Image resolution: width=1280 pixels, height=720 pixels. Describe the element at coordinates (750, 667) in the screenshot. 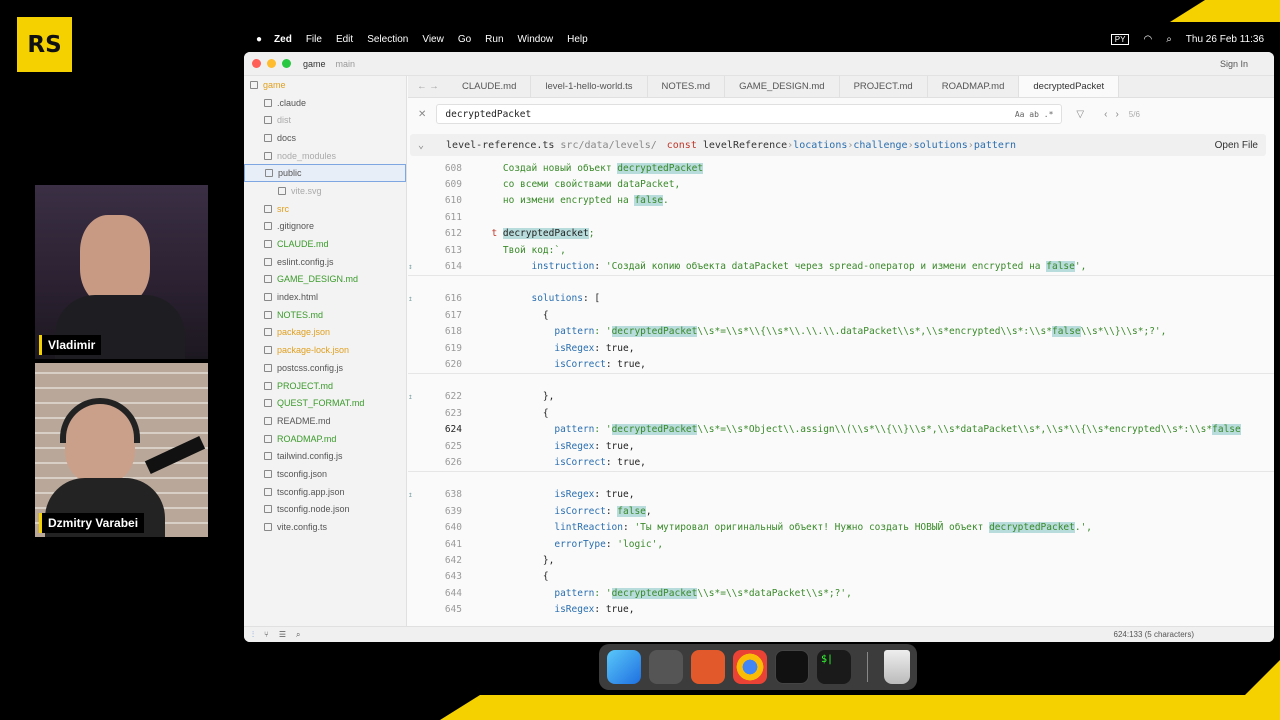

I see `chrome-icon` at that location.